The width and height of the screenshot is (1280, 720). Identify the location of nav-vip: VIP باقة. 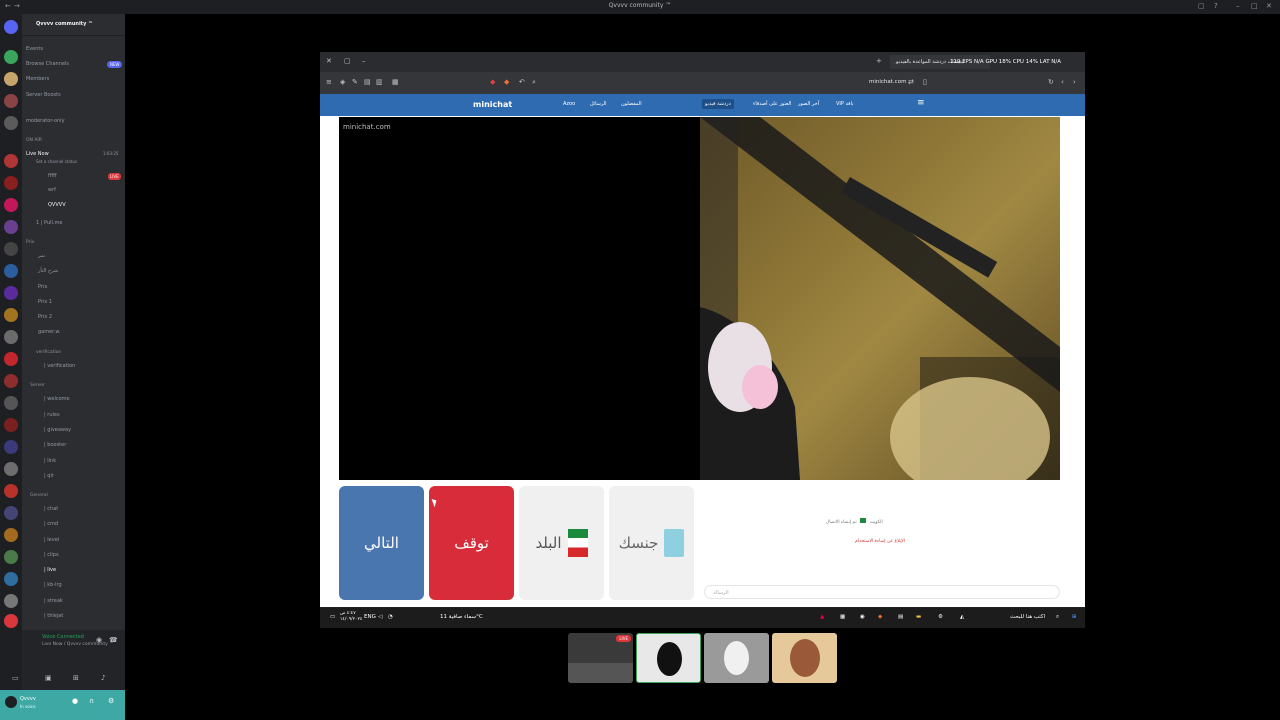
(845, 104).